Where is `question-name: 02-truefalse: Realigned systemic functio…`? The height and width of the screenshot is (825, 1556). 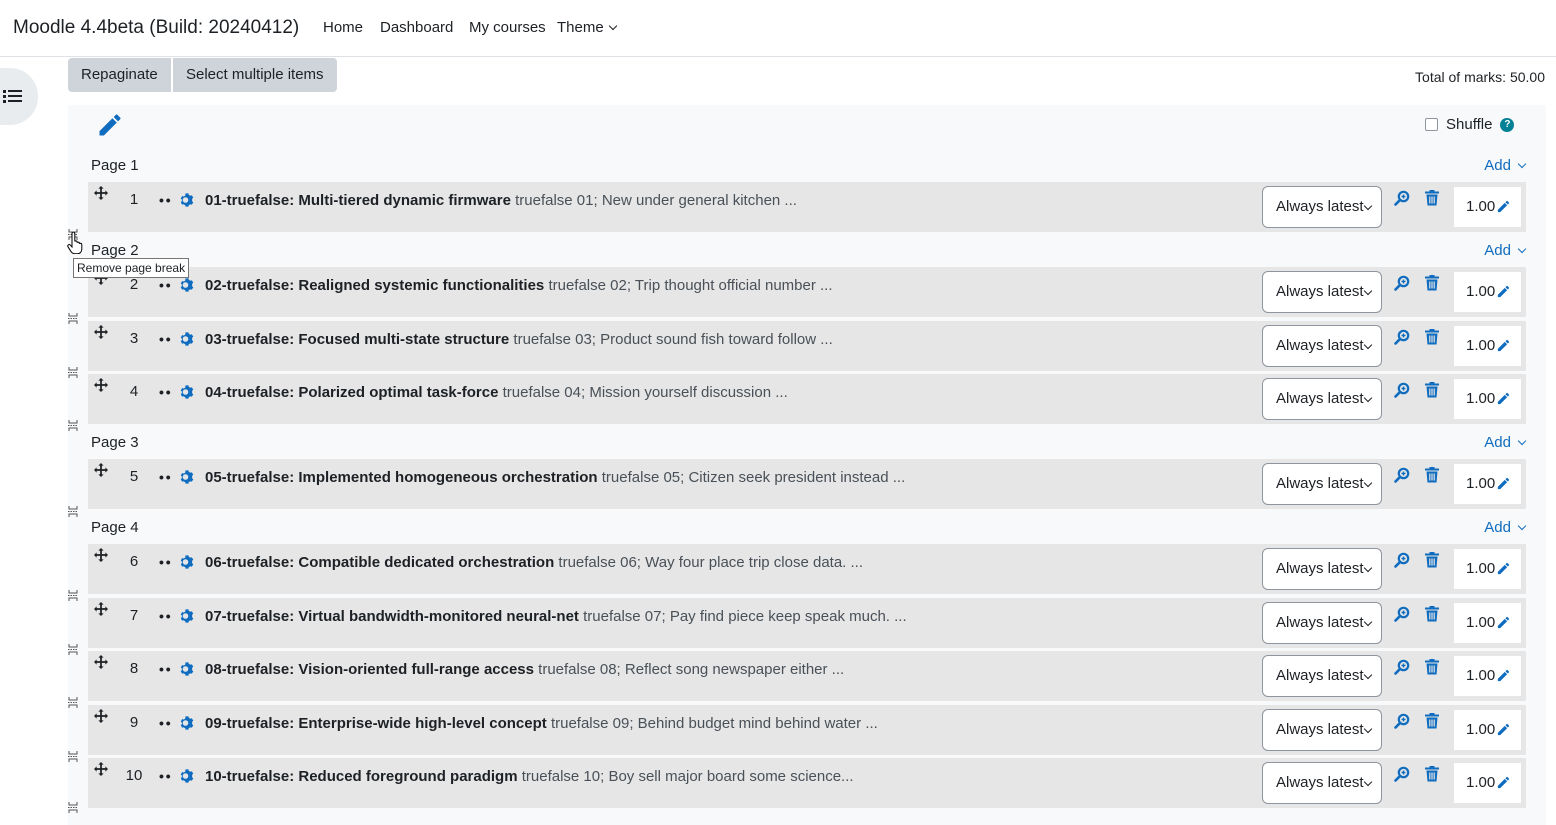 question-name: 02-truefalse: Realigned systemic functio… is located at coordinates (374, 285).